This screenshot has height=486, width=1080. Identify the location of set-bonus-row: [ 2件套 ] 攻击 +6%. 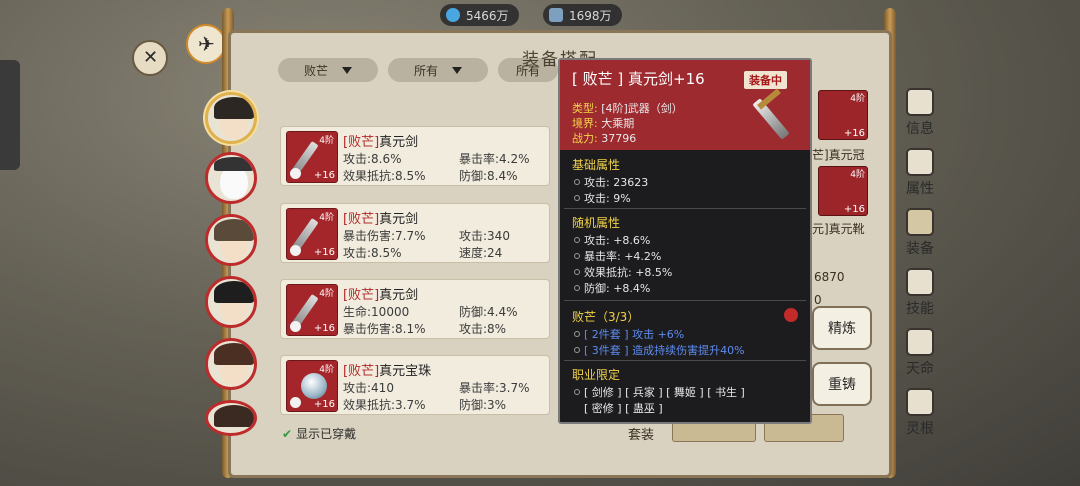
(629, 334).